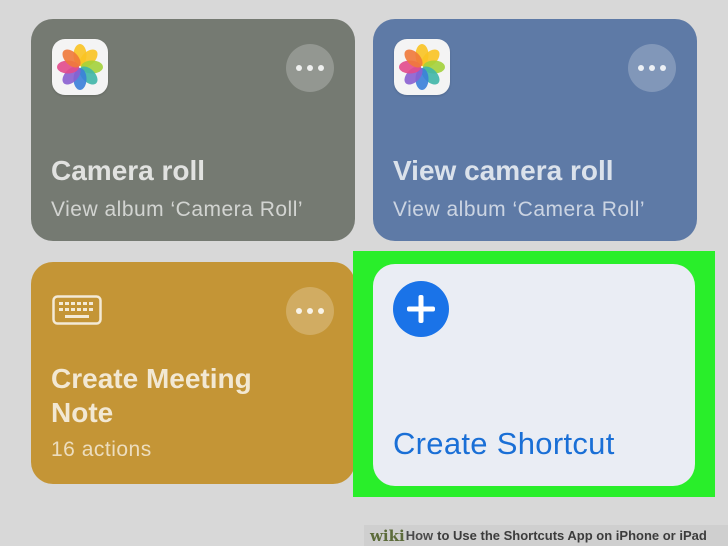 This screenshot has height=546, width=728. Describe the element at coordinates (421, 309) in the screenshot. I see `plus-icon` at that location.